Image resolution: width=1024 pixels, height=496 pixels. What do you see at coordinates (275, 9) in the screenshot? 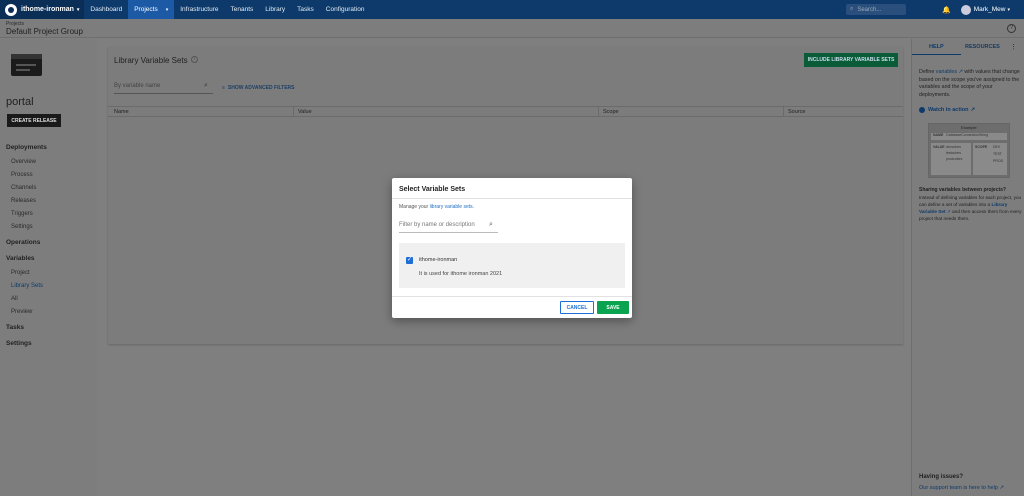
I see `nav-library: Library` at bounding box center [275, 9].